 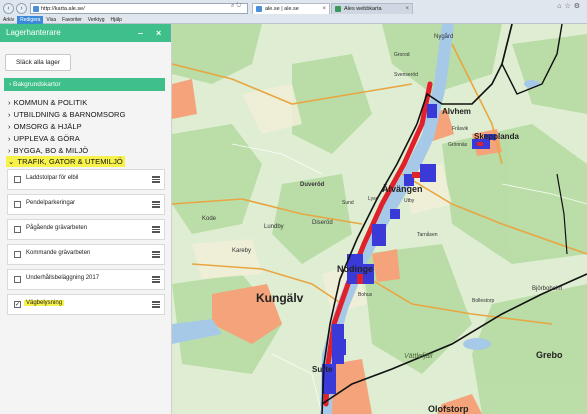 What do you see at coordinates (52, 178) in the screenshot?
I see `layer-label: Laddstolpar för elbil` at bounding box center [52, 178].